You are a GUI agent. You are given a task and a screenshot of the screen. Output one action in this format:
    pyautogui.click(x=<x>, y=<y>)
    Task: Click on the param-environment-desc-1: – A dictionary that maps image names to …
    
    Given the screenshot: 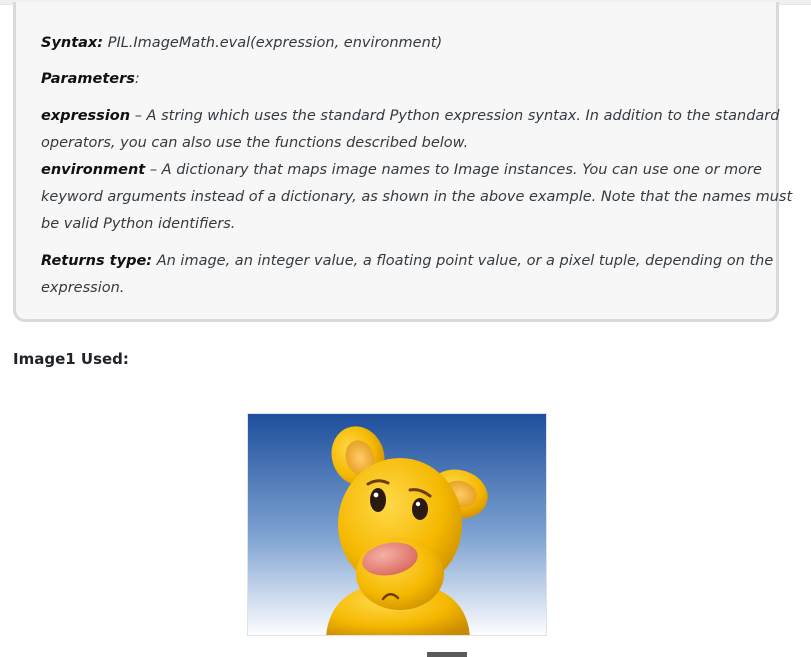 What is the action you would take?
    pyautogui.click(x=455, y=170)
    